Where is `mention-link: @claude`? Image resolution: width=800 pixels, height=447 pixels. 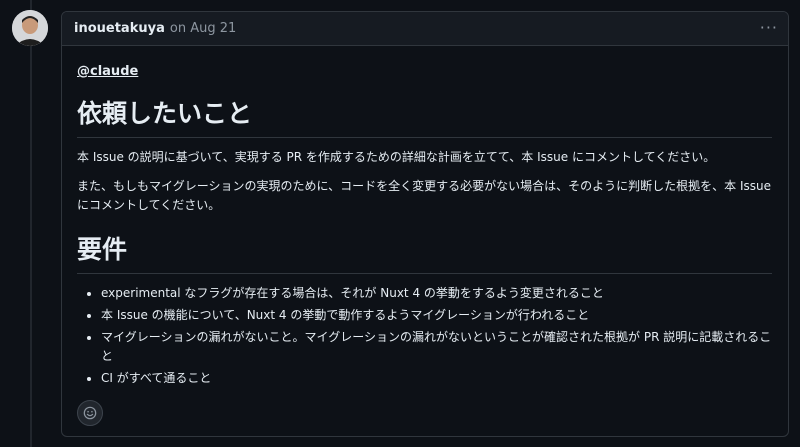
mention-link: @claude is located at coordinates (107, 71).